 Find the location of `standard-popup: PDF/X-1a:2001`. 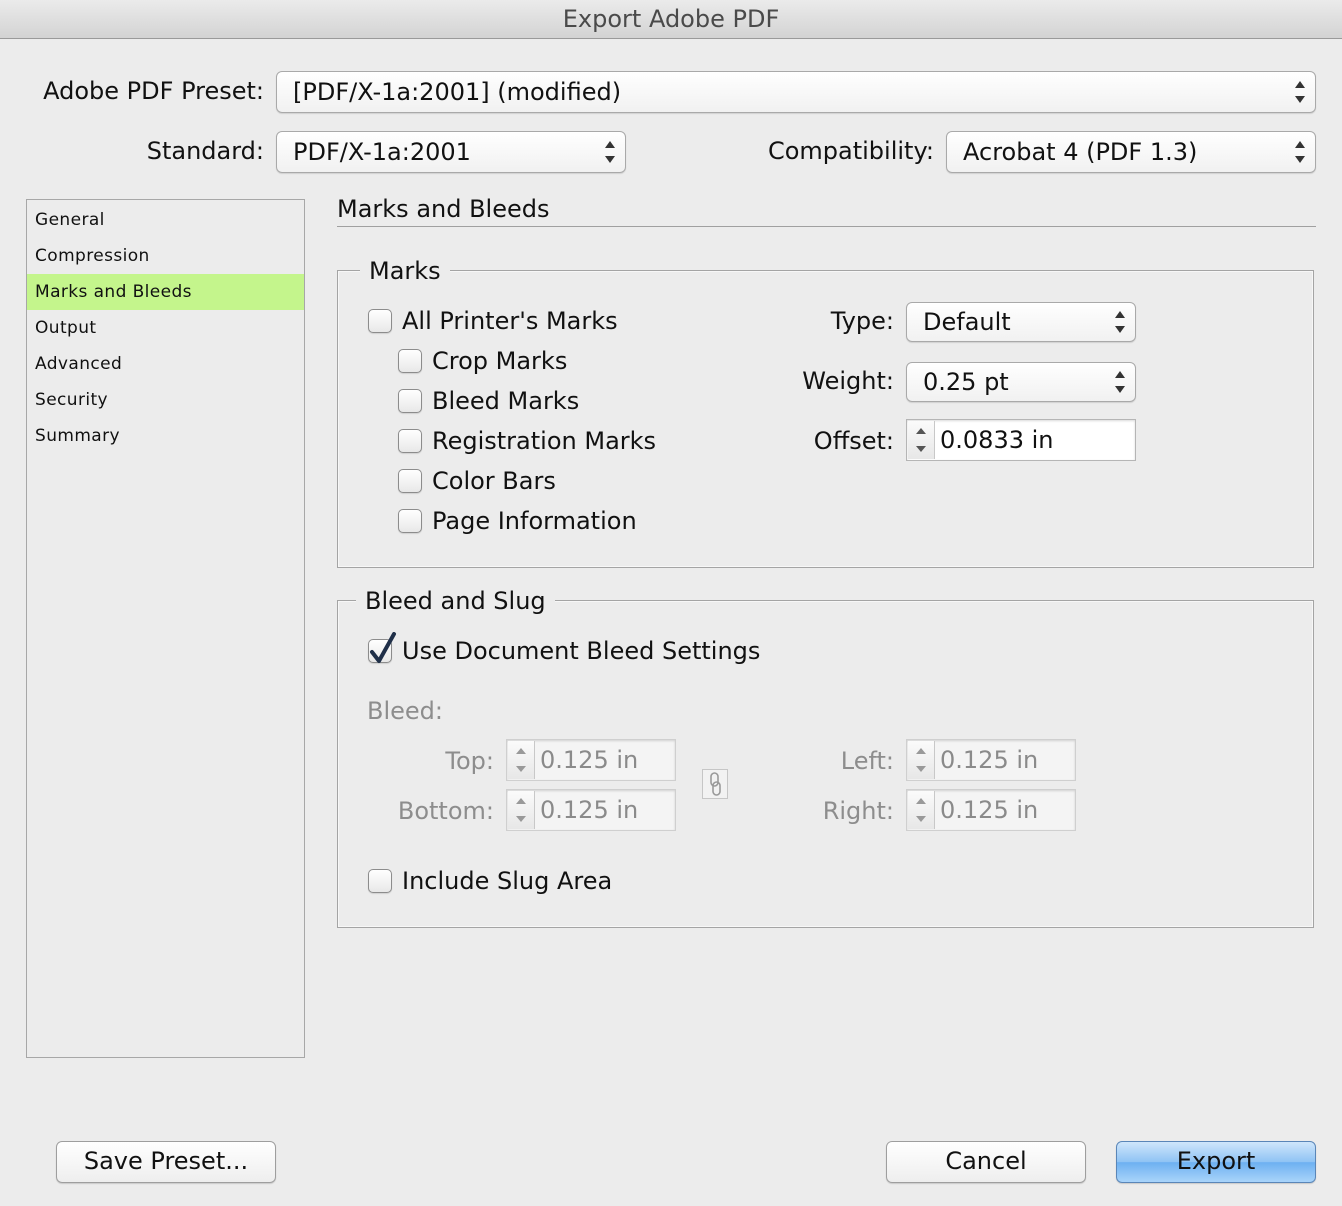

standard-popup: PDF/X-1a:2001 is located at coordinates (451, 152).